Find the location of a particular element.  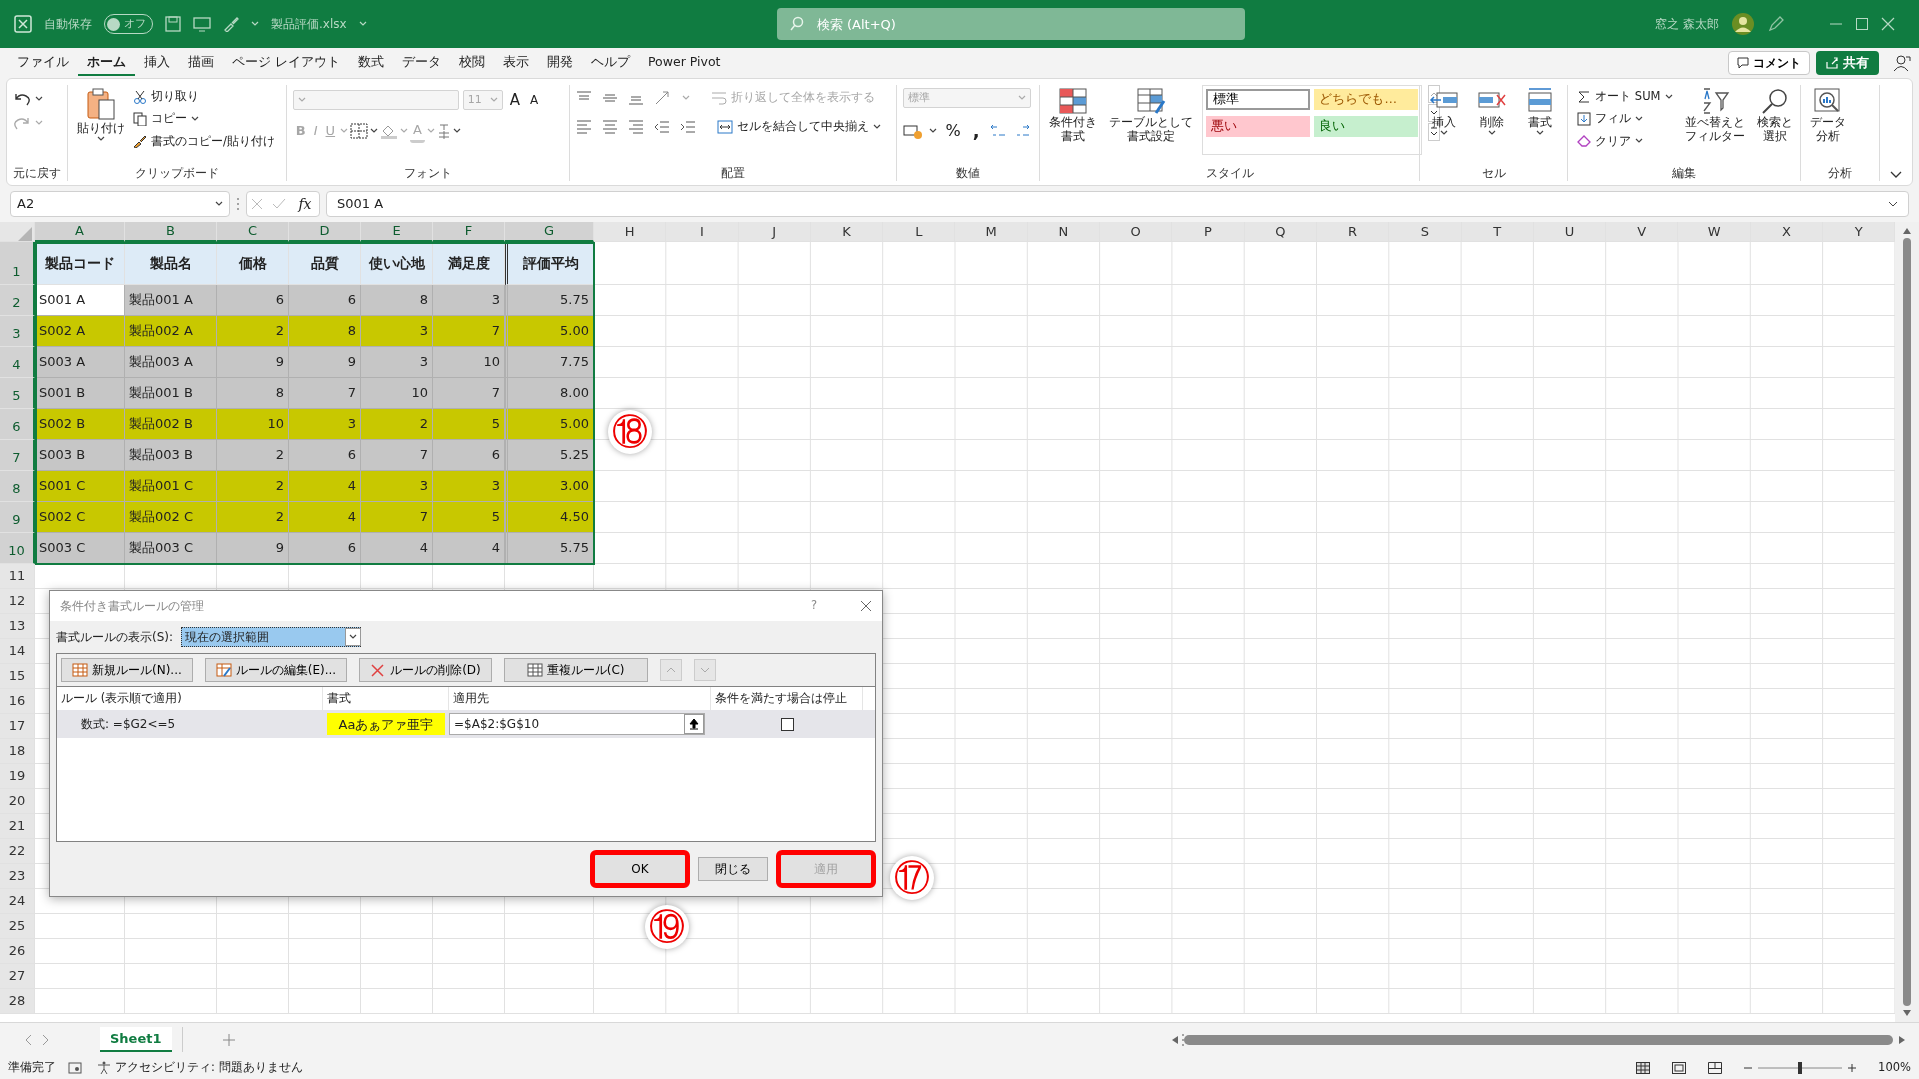

paste-button: 貼り付け is located at coordinates (101, 125).